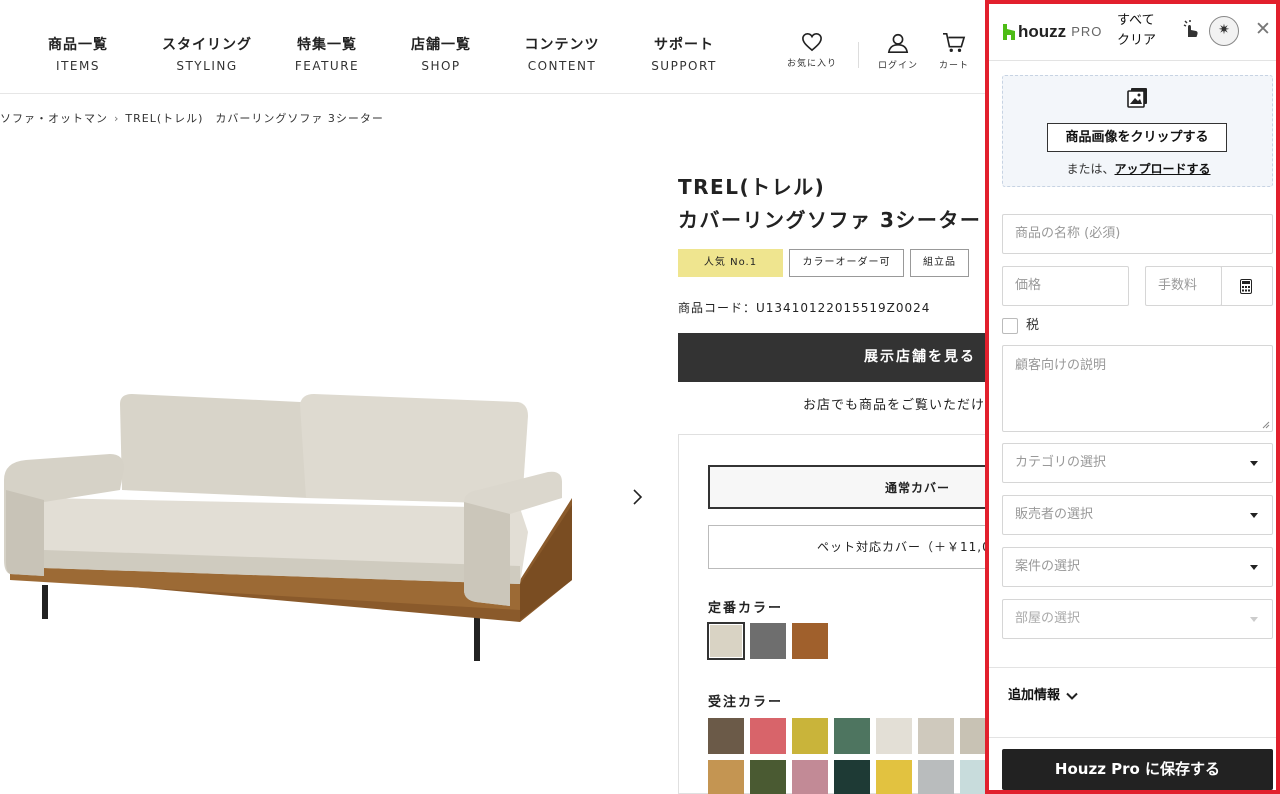 The height and width of the screenshot is (794, 1280). Describe the element at coordinates (562, 45) in the screenshot. I see `nav-content-jp: コンテンツ` at that location.